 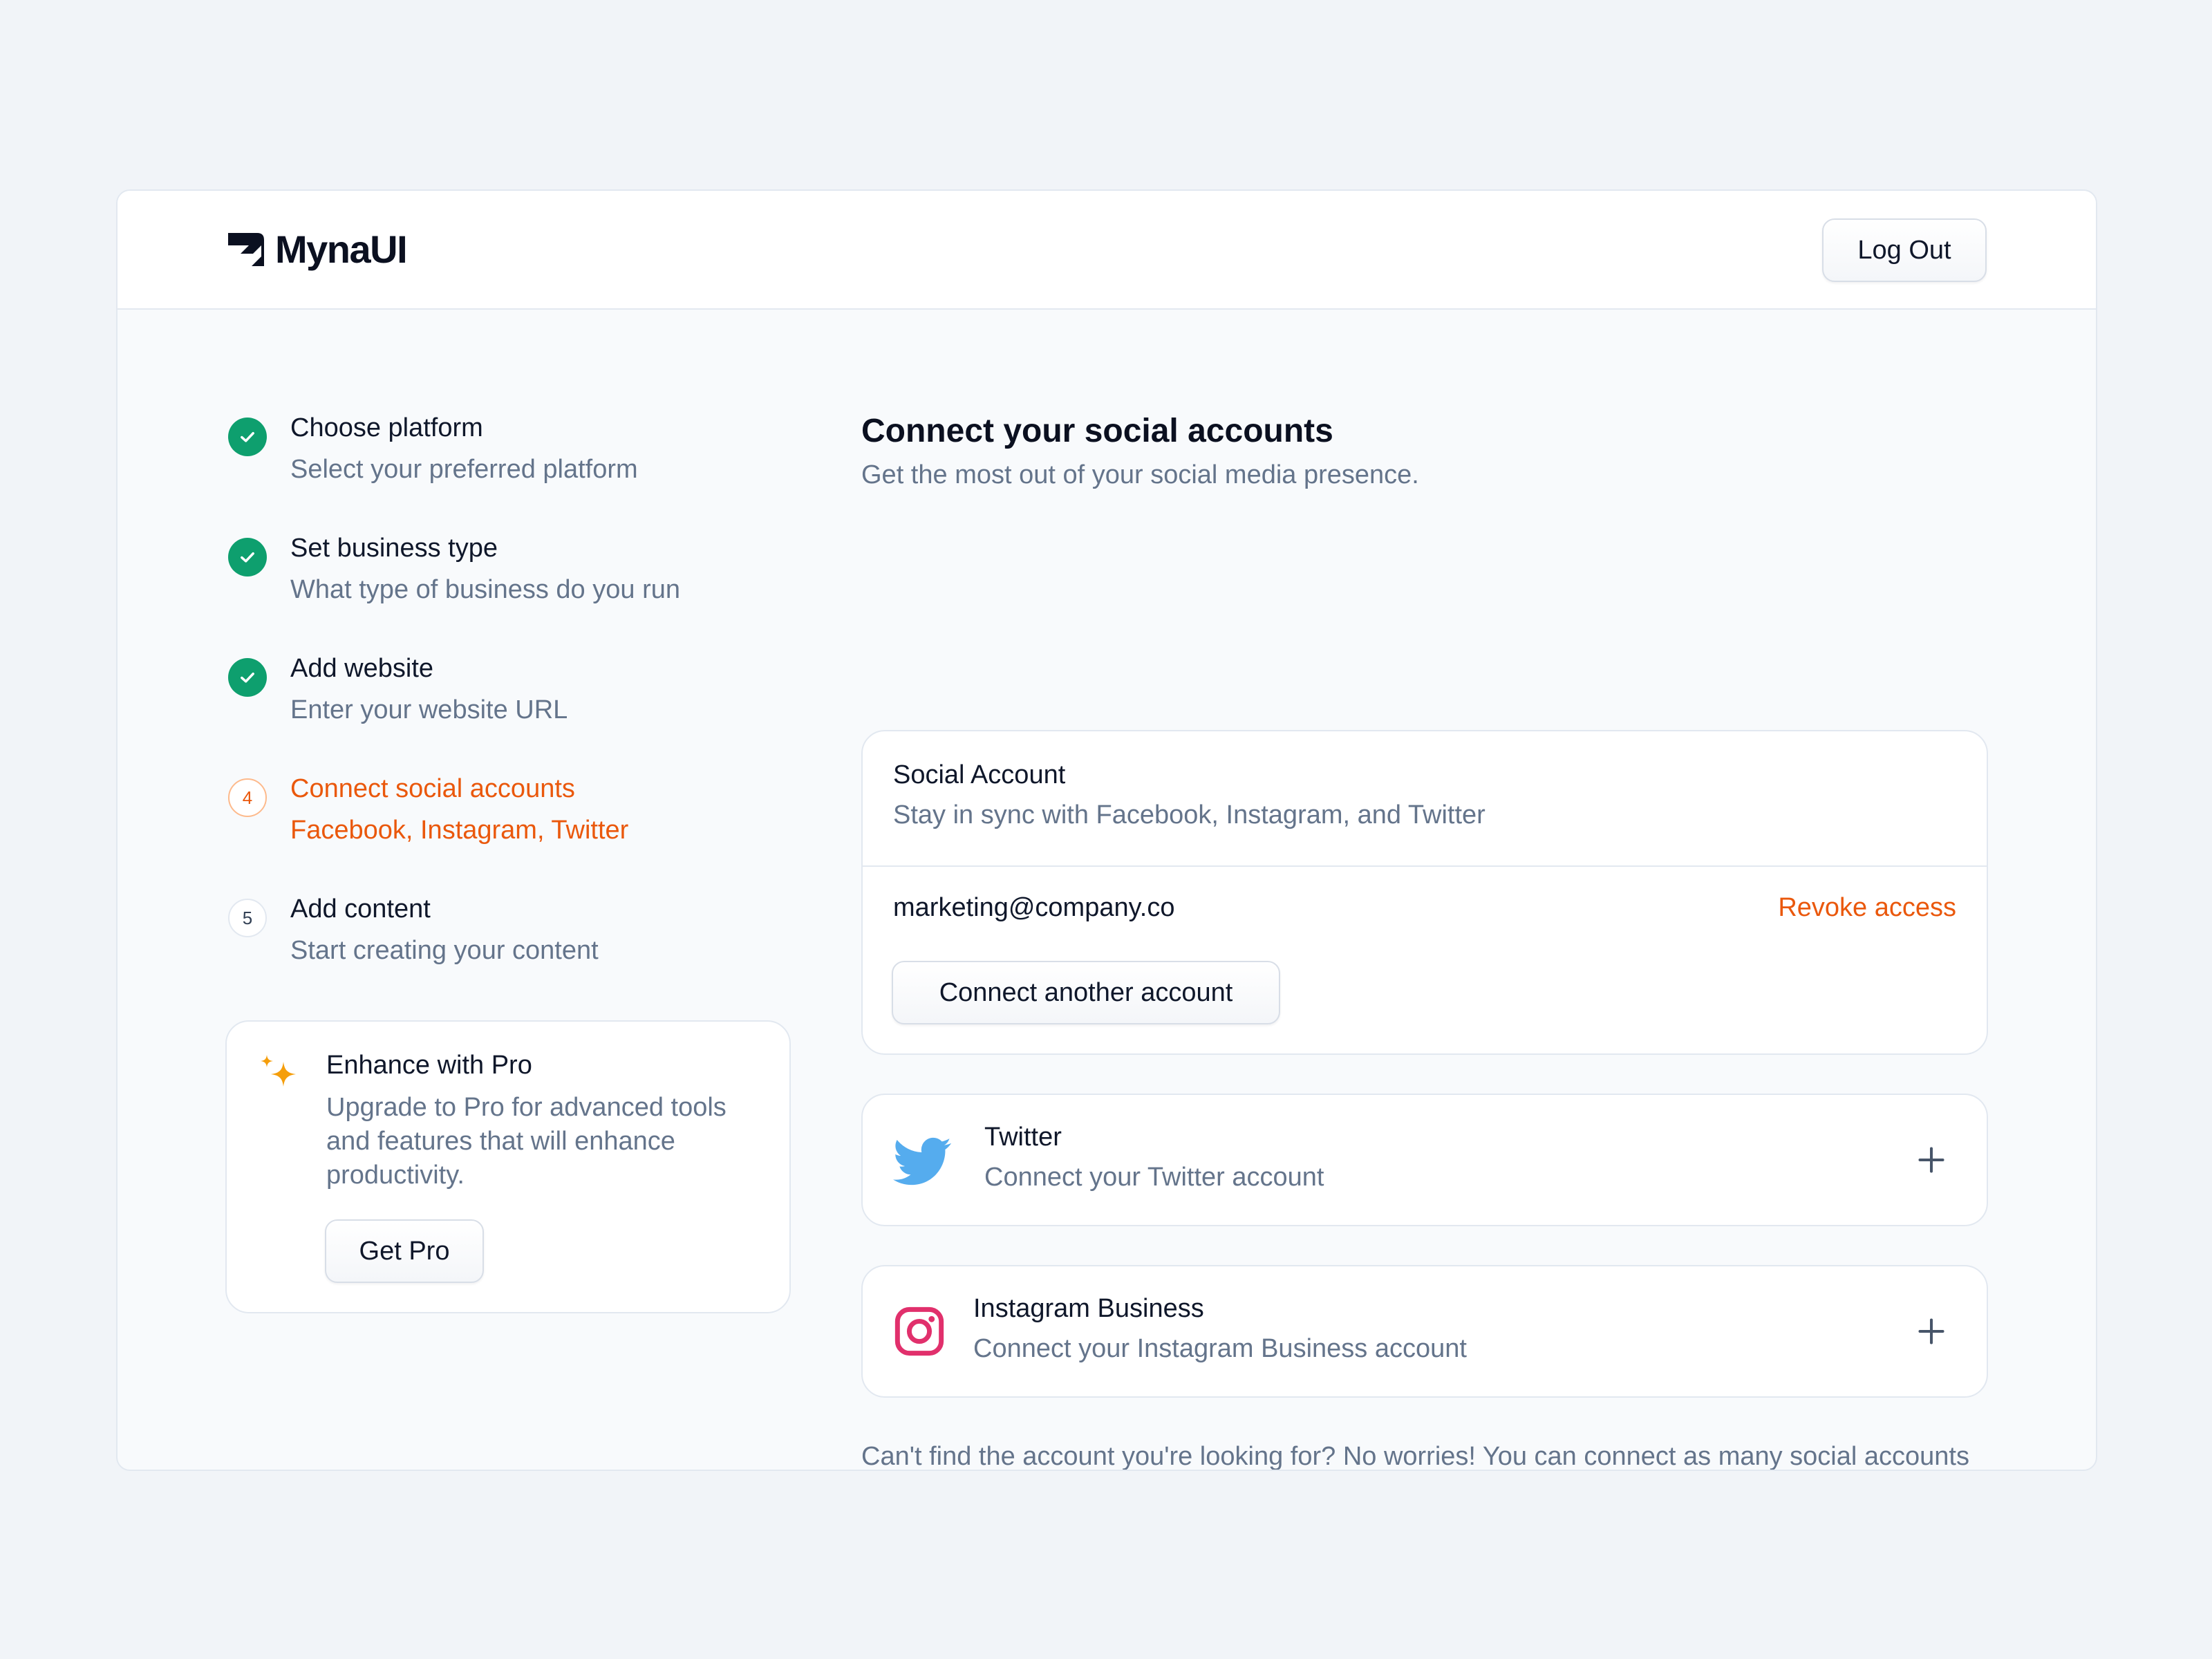 I want to click on step-title: Add content, so click(x=360, y=909).